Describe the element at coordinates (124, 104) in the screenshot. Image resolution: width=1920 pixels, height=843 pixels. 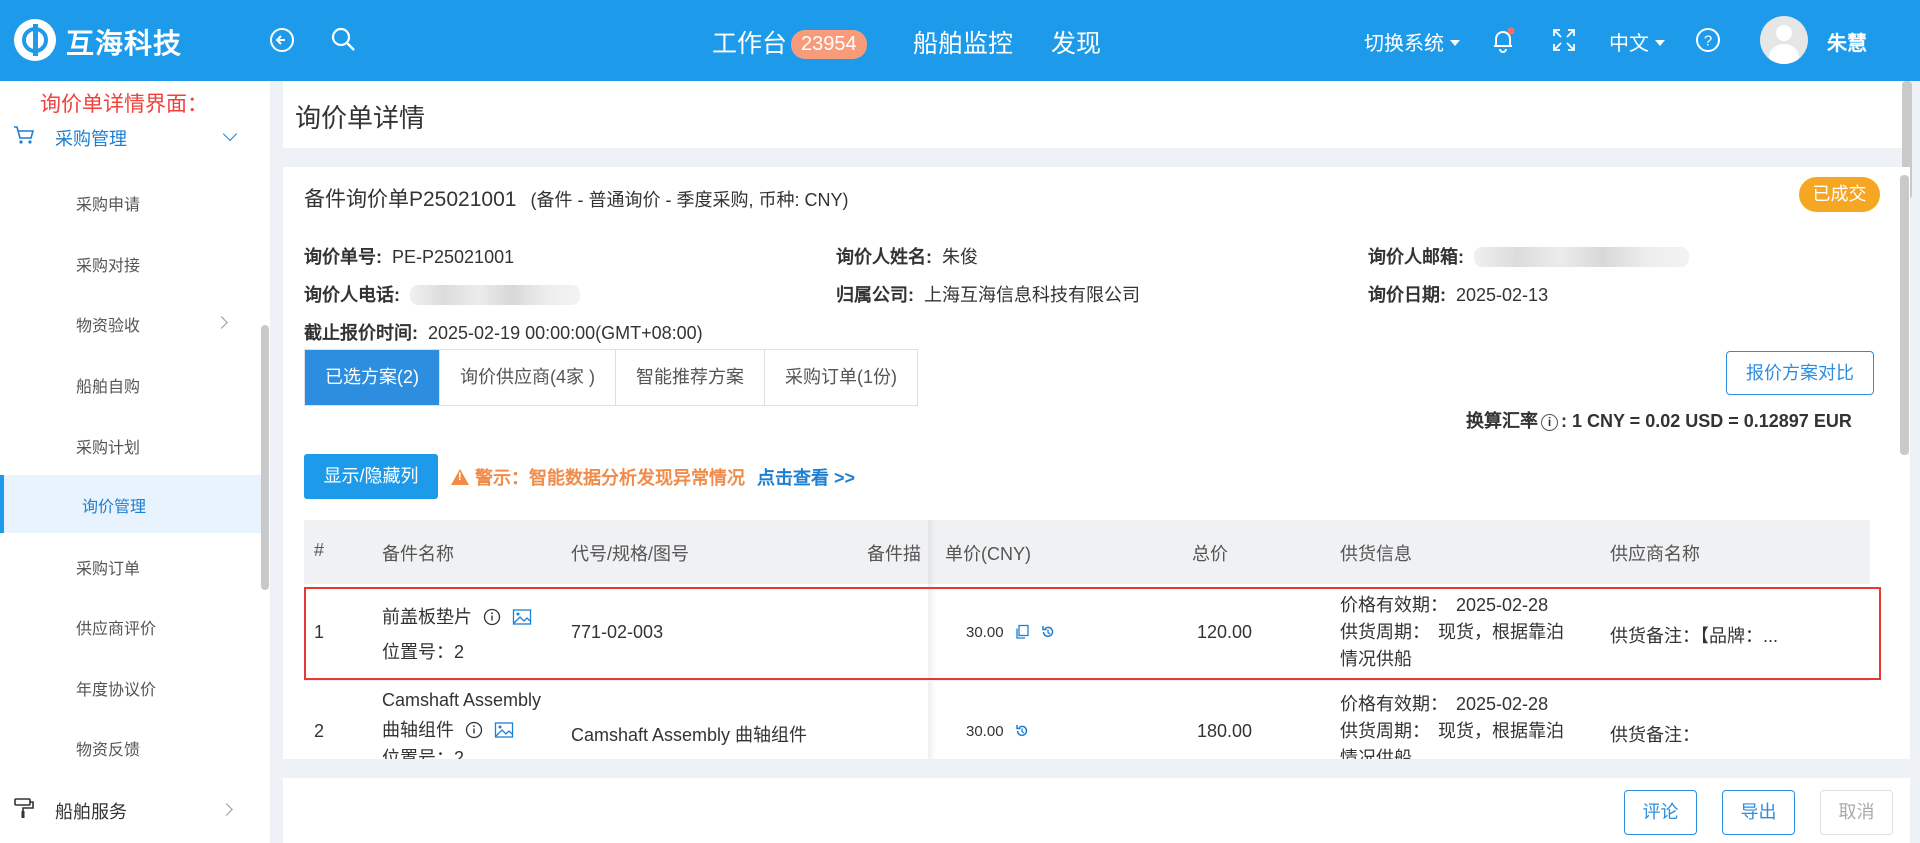
I see `annotation-note: 询价单详情界面：` at that location.